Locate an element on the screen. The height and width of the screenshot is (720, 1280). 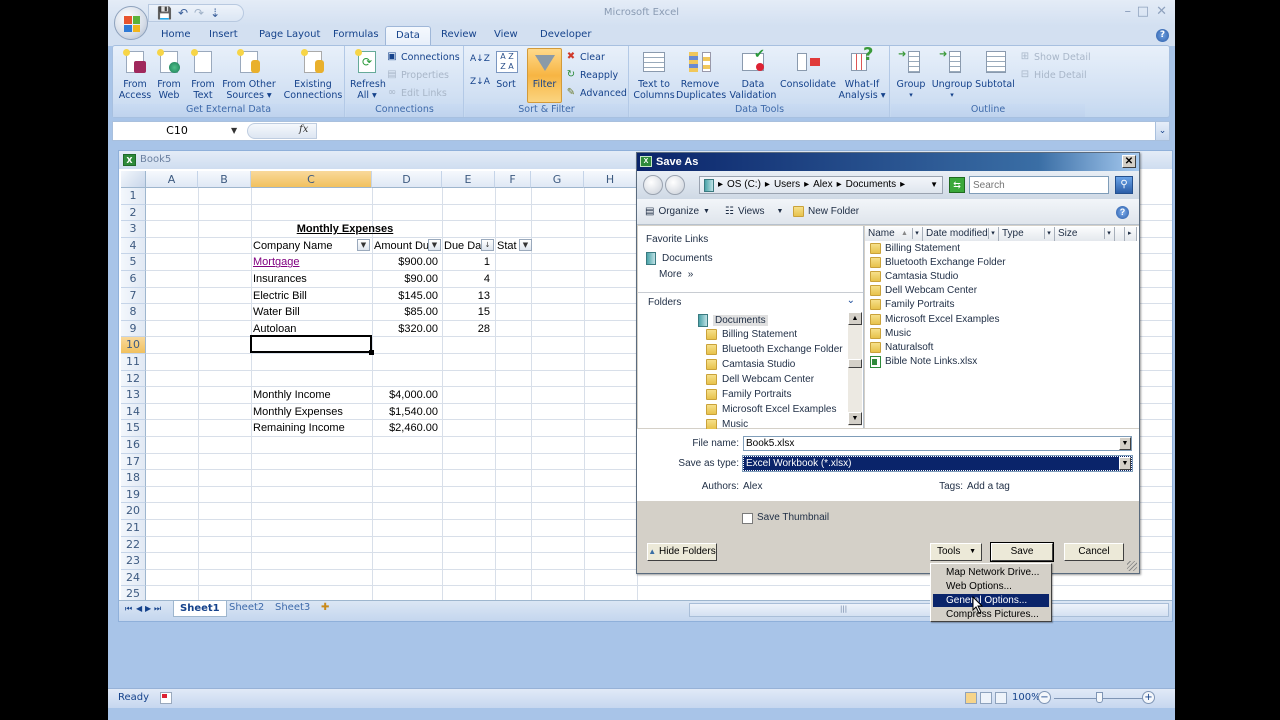
filter-dropdown-amount: ▼ is located at coordinates (434, 245).